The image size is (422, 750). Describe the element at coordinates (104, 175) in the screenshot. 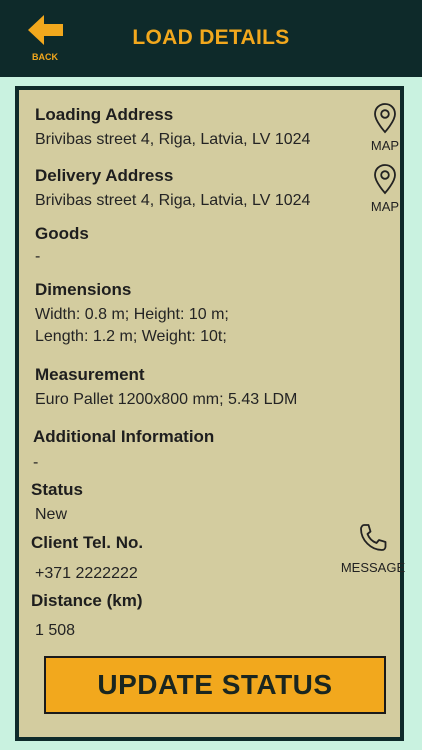

I see `delivery-address-label: Delivery Address` at that location.